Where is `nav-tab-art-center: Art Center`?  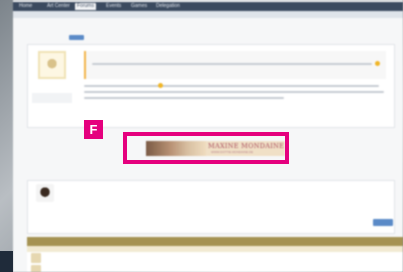 nav-tab-art-center: Art Center is located at coordinates (58, 6).